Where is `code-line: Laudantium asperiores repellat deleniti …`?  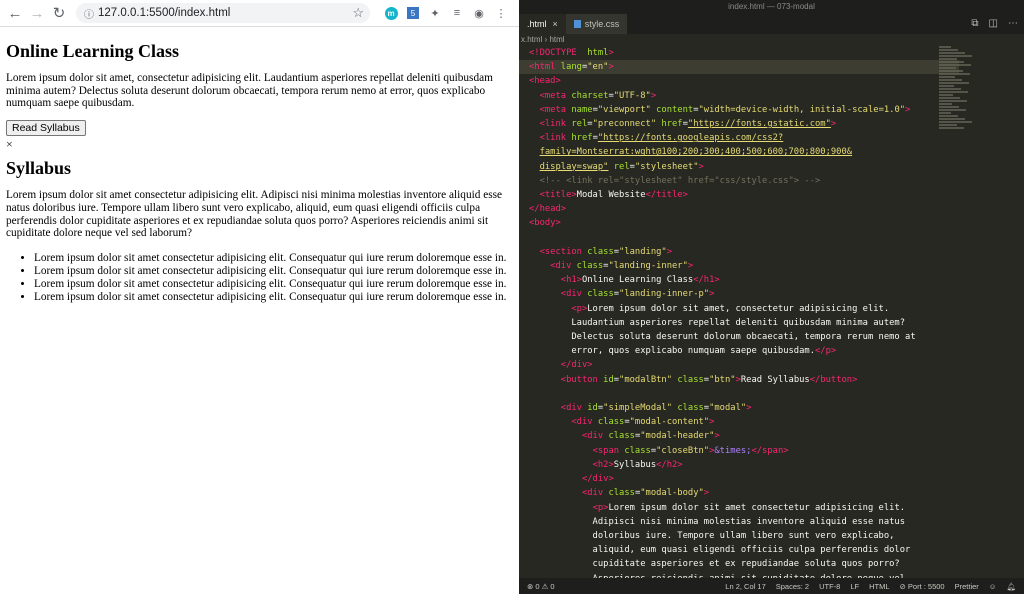 code-line: Laudantium asperiores repellat deleniti … is located at coordinates (739, 323).